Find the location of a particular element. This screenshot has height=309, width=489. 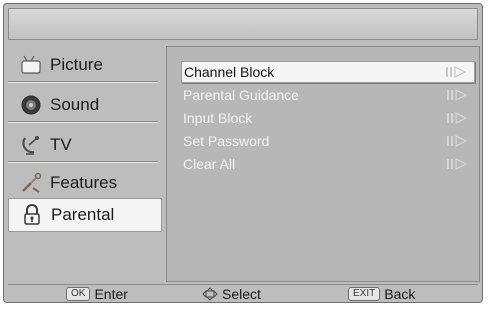

menu-item-clear-all: Clear All is located at coordinates (328, 164).